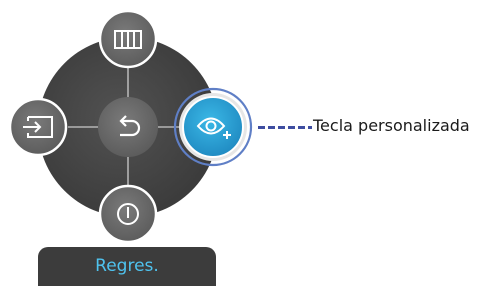  I want to click on source-input-button, so click(38, 127).